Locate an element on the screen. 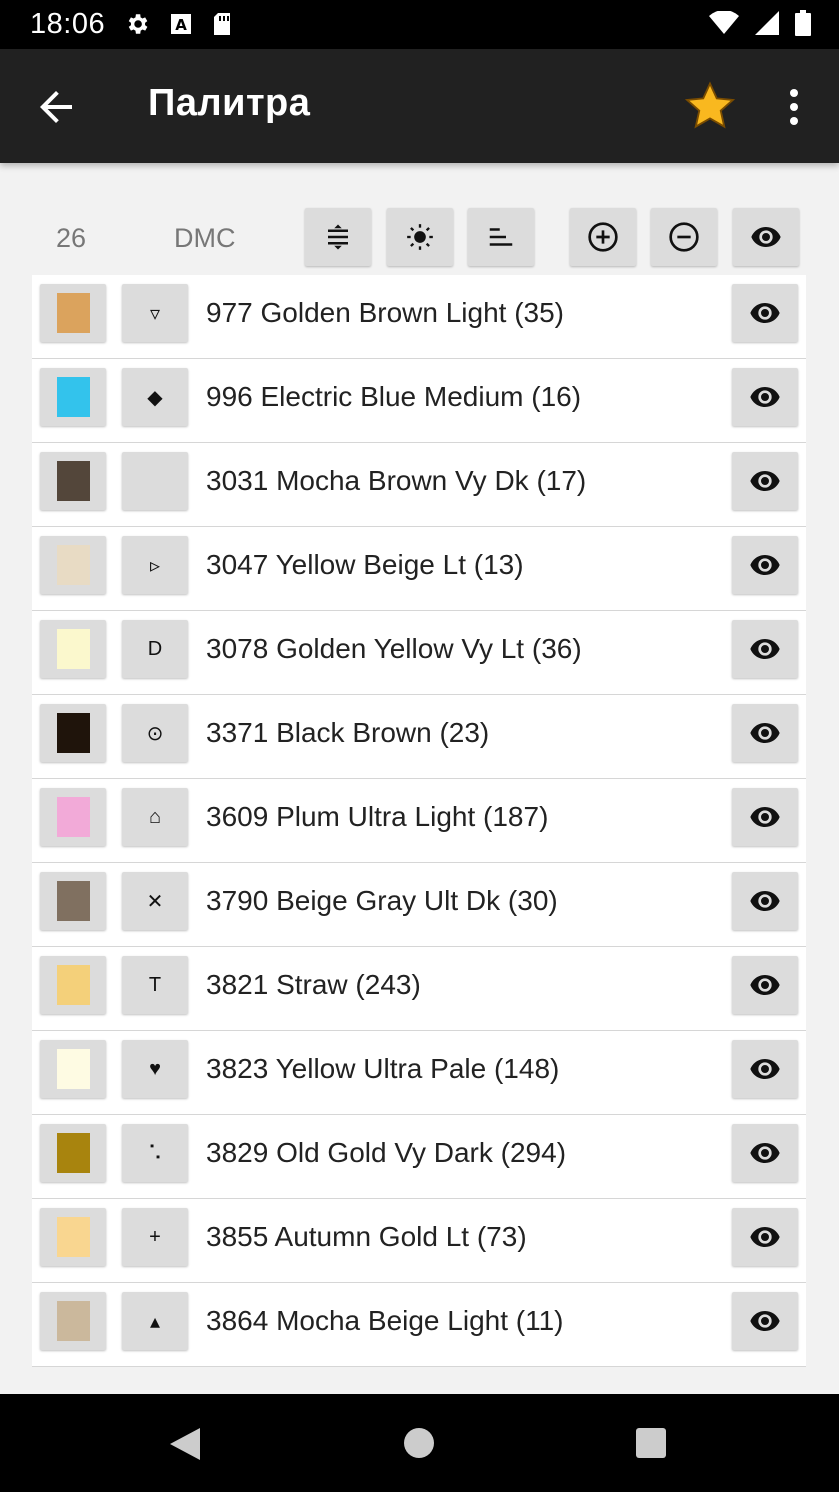 The image size is (839, 1492). color-label: 3078 Golden Yellow Vy Lt (36) is located at coordinates (394, 648).